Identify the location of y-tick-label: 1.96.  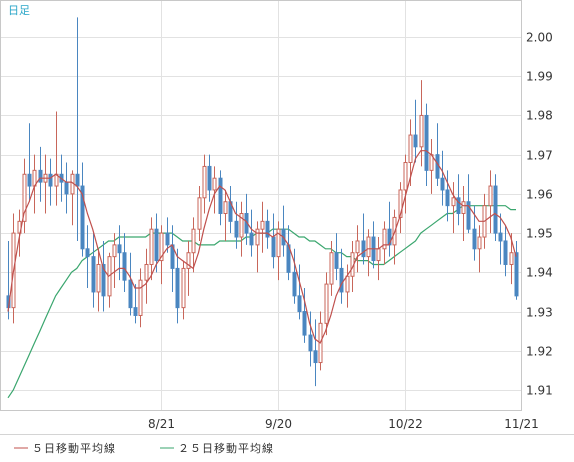
(539, 195).